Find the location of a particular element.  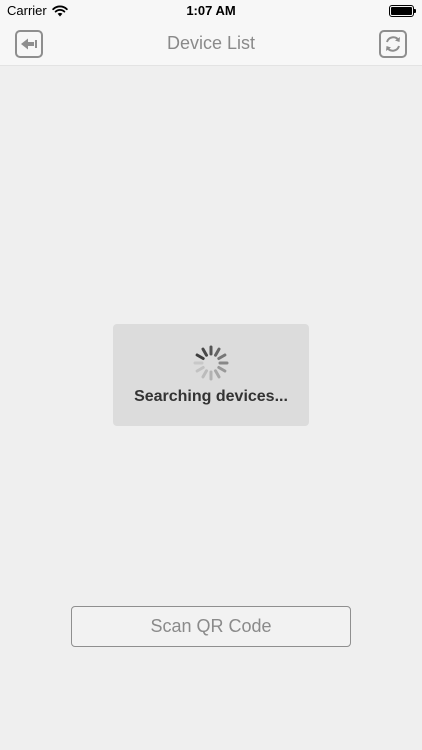

navigation-bar: Device List is located at coordinates (211, 44).